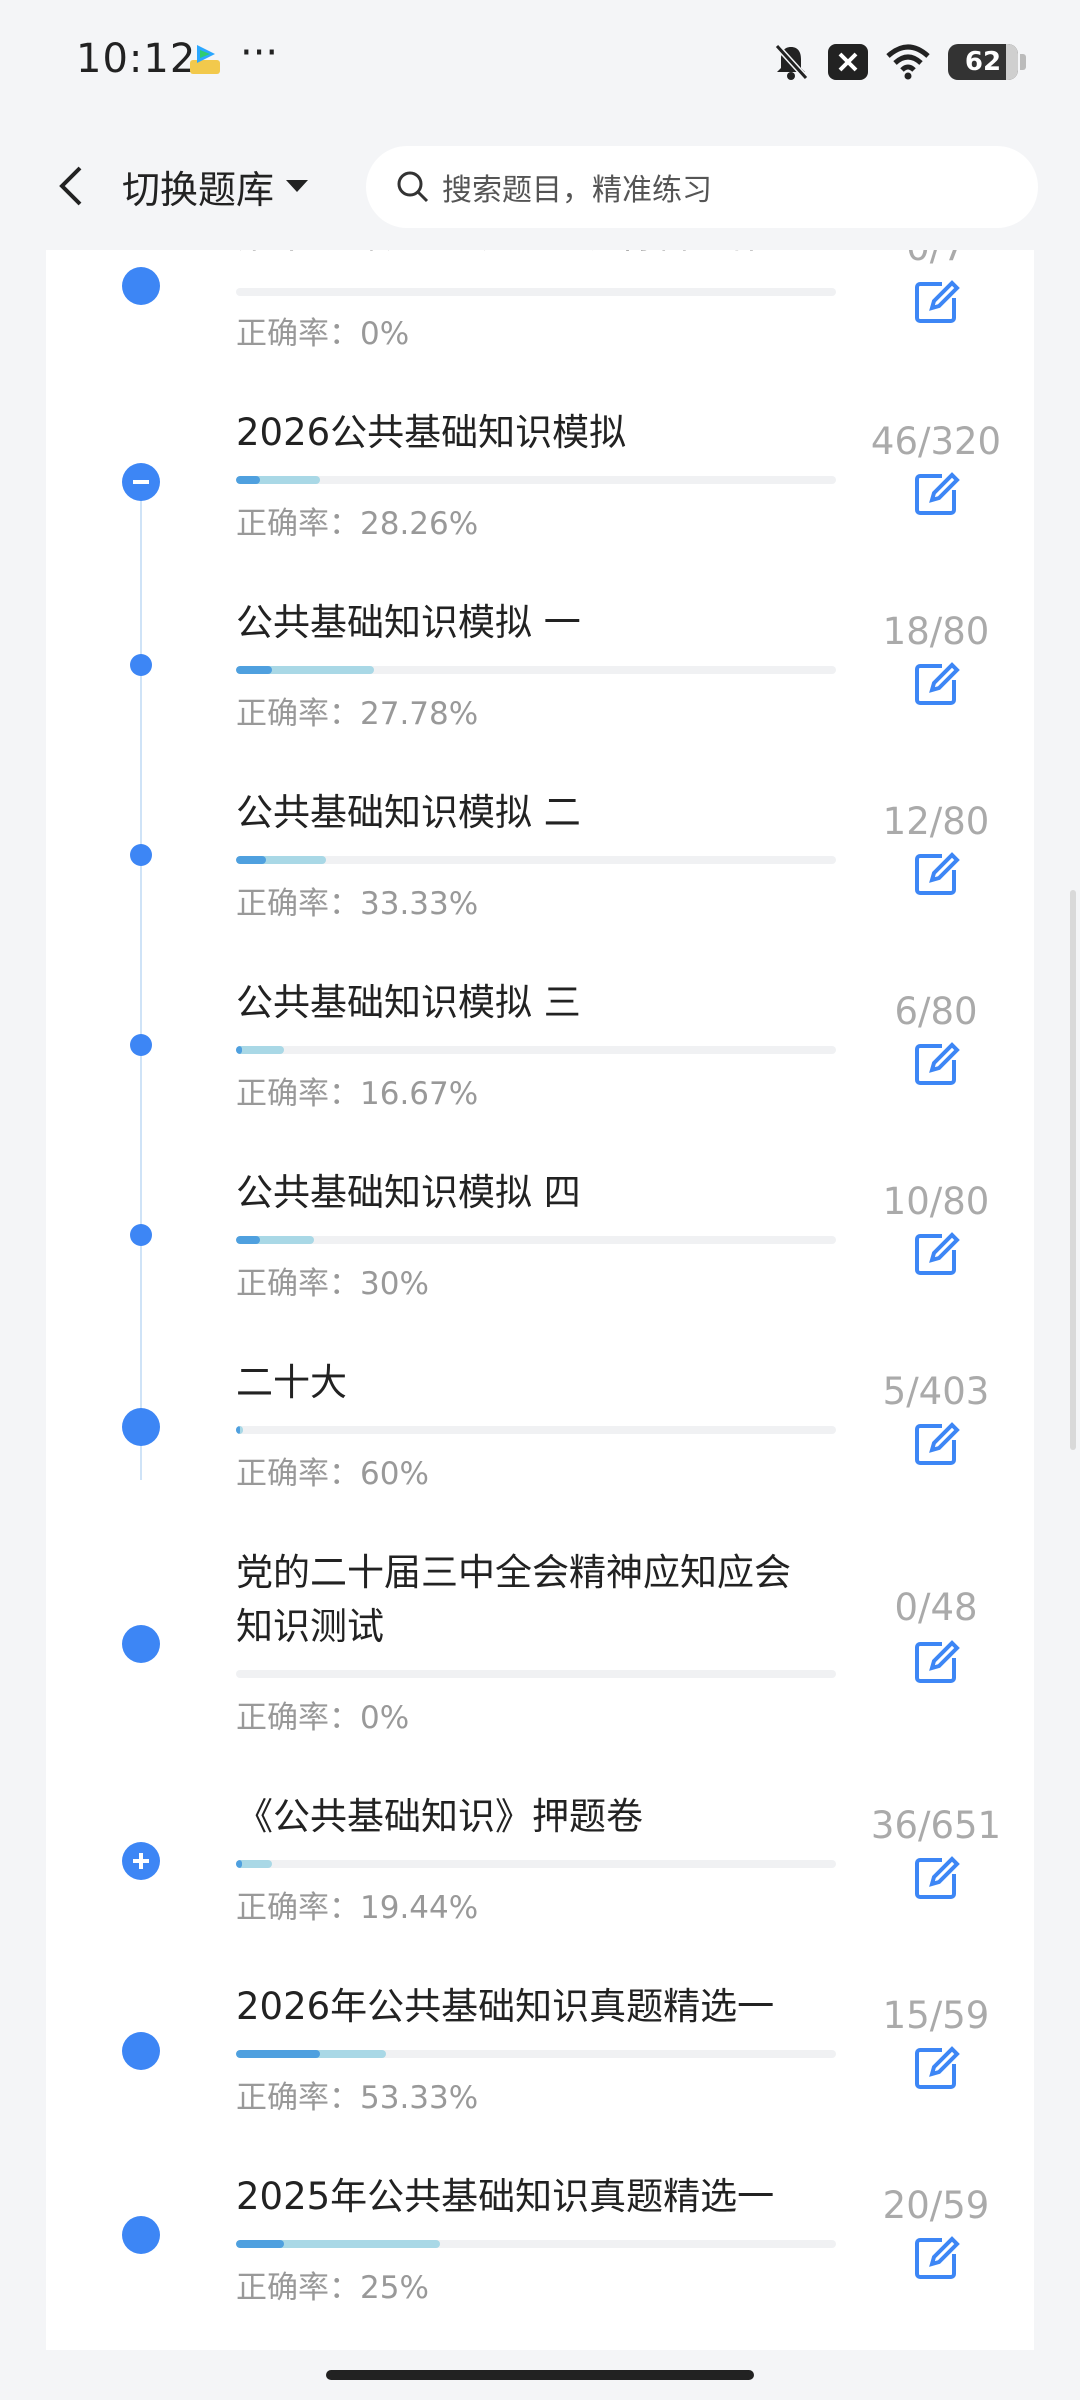 The image size is (1080, 2400). Describe the element at coordinates (357, 1908) in the screenshot. I see `row-accuracy: 正确率：19.44%` at that location.